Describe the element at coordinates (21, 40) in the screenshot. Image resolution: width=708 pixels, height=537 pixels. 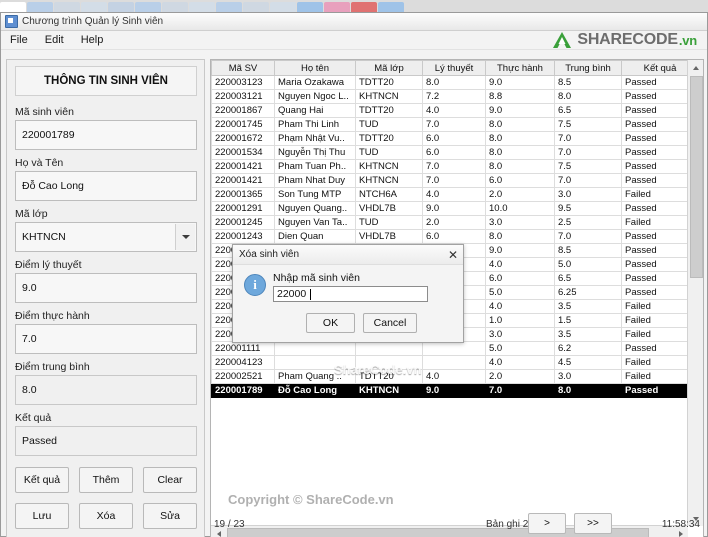
I see `menu-item-file: File` at that location.